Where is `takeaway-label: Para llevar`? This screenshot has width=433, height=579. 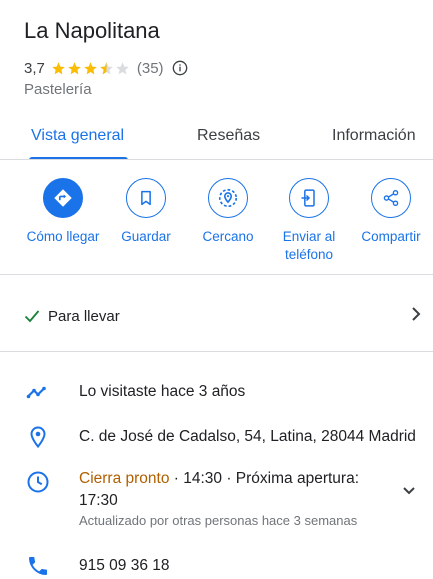
takeaway-label: Para llevar is located at coordinates (84, 316).